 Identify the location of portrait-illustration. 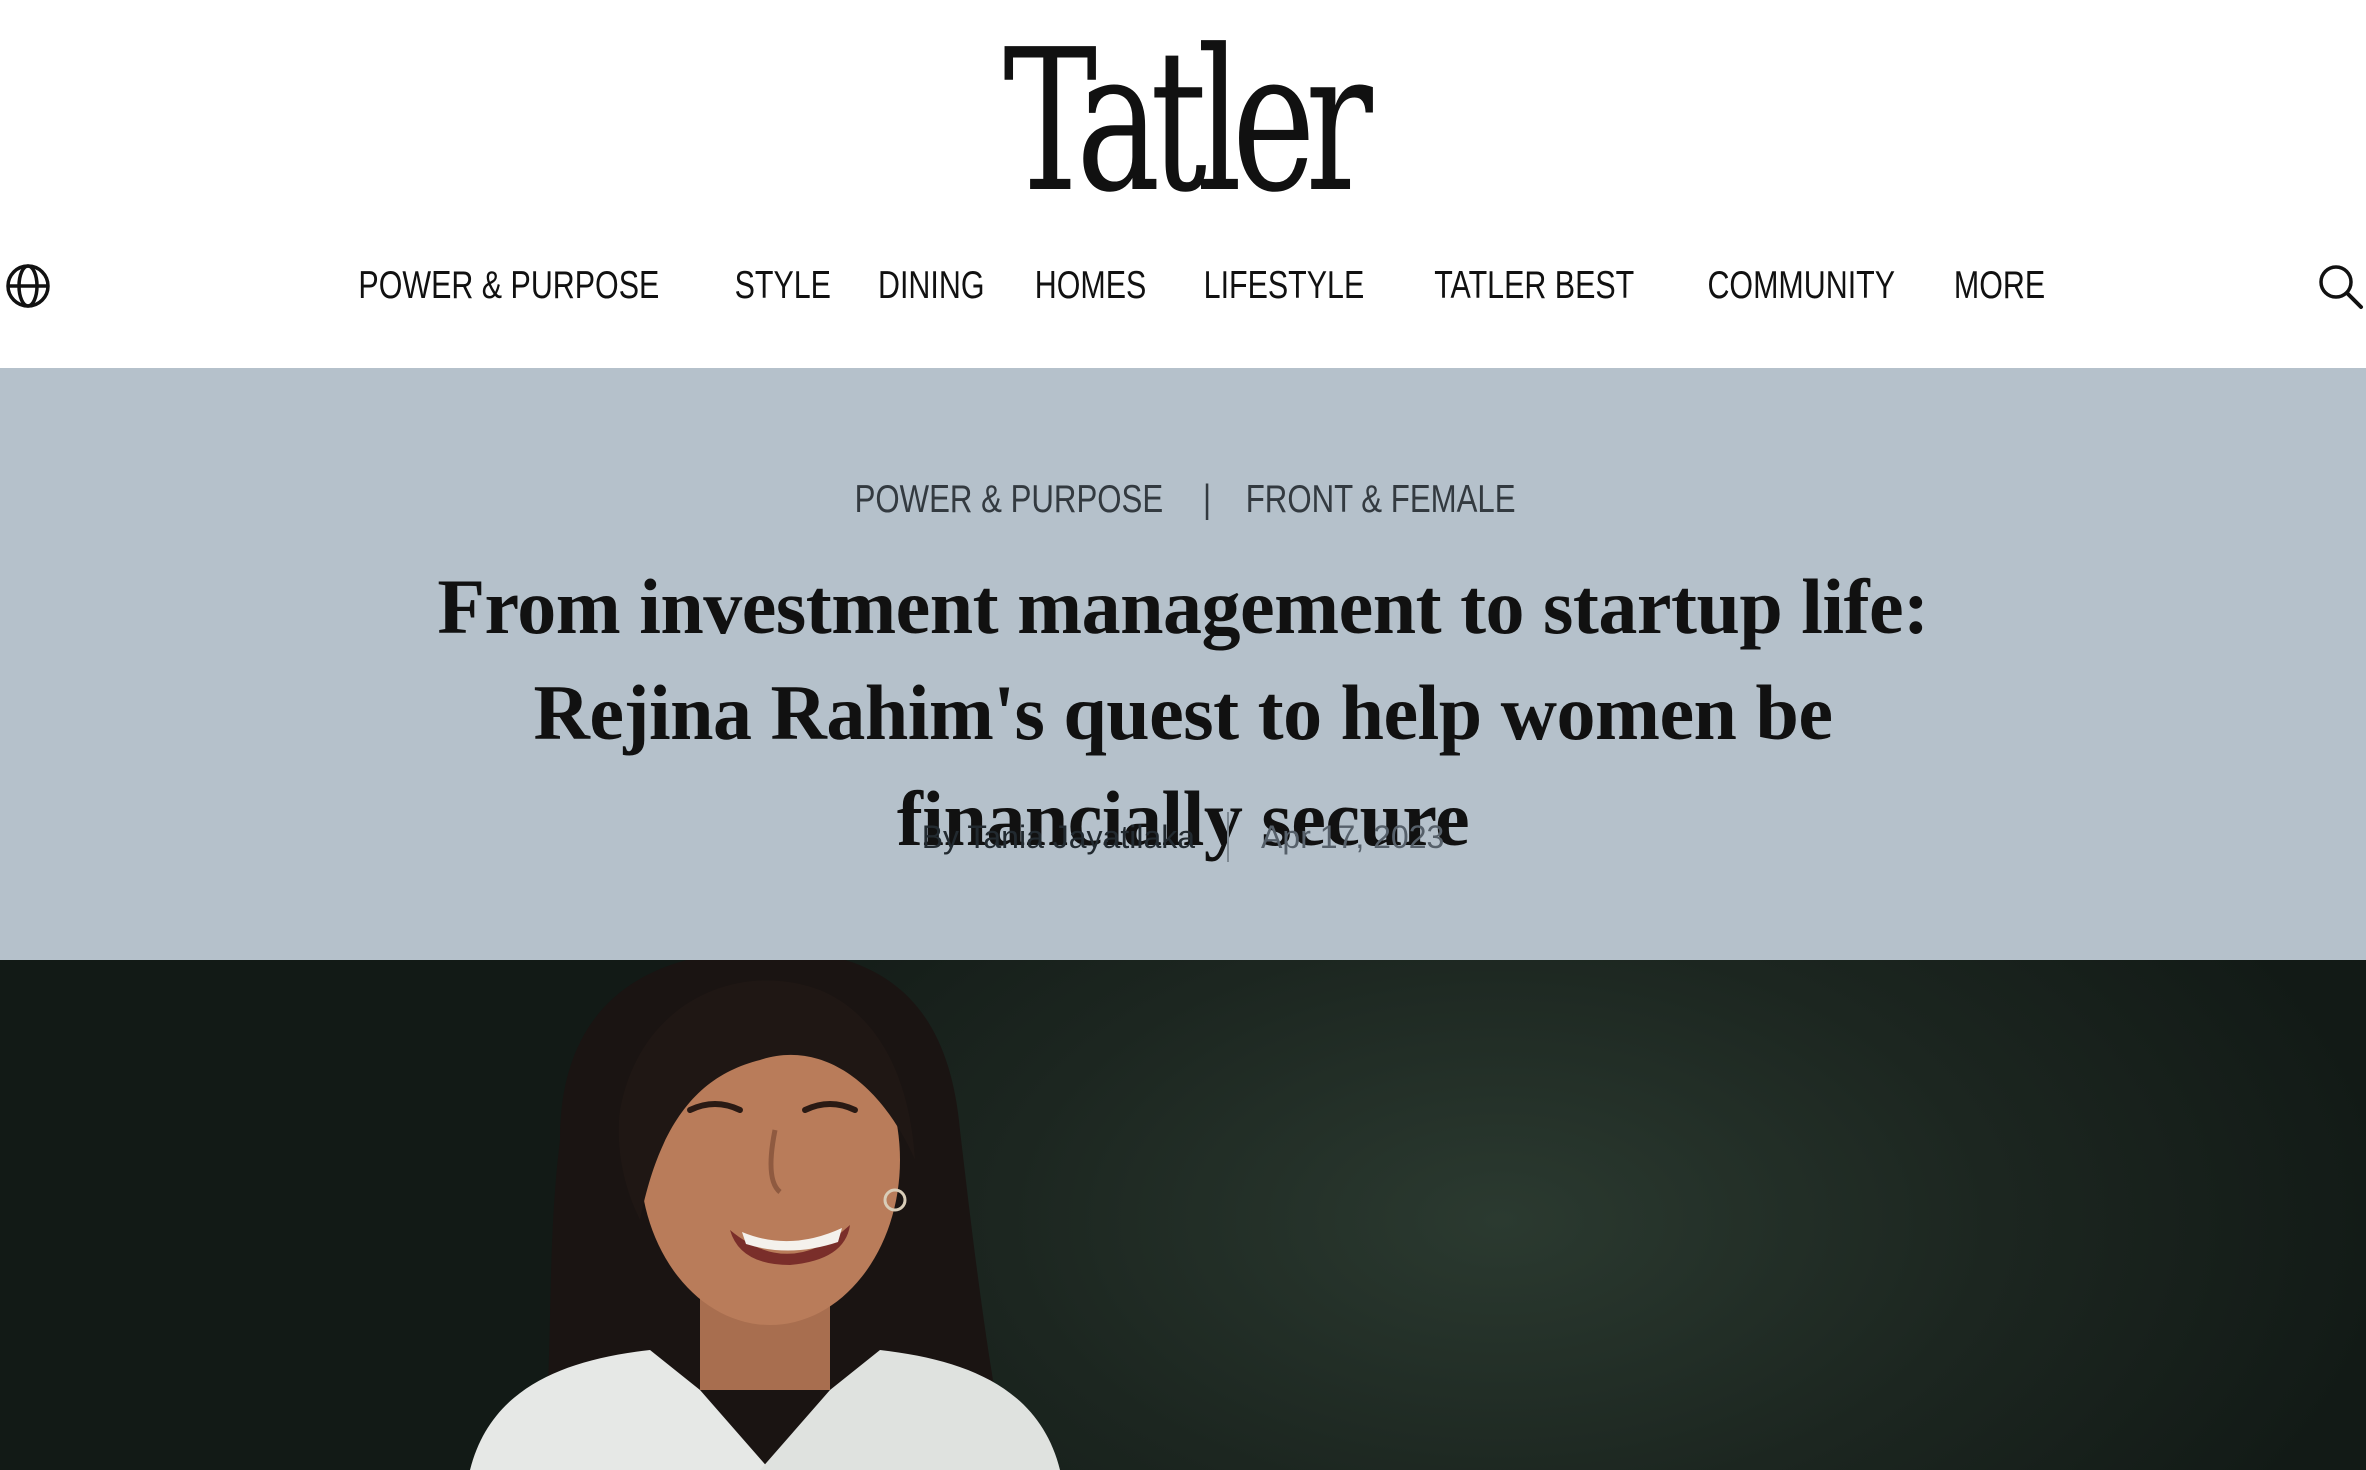
(765, 1215).